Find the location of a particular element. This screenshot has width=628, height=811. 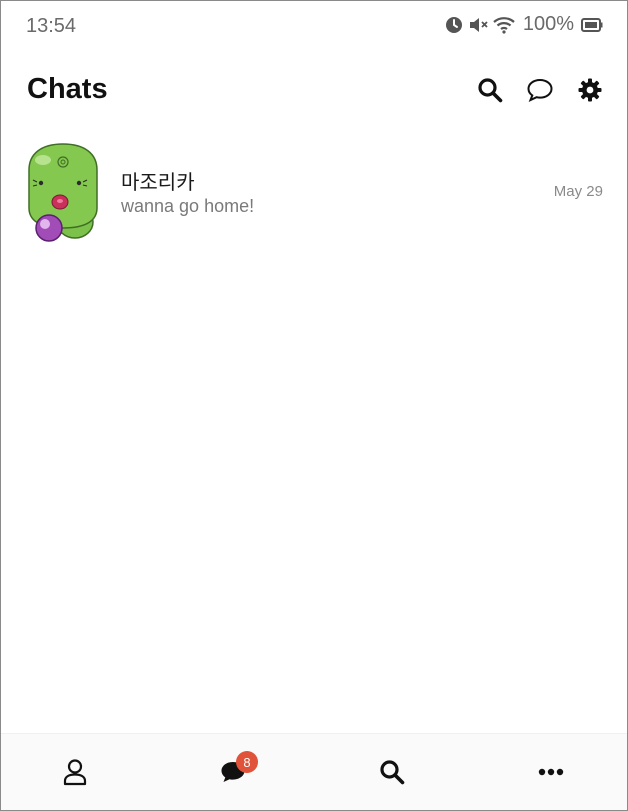

avatar is located at coordinates (63, 192).